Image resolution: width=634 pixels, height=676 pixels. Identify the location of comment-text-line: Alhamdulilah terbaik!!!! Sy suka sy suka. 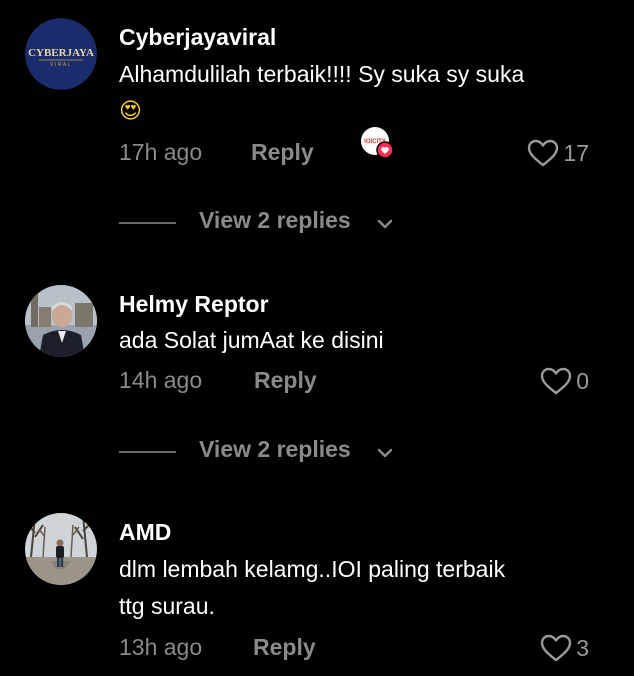
(322, 74).